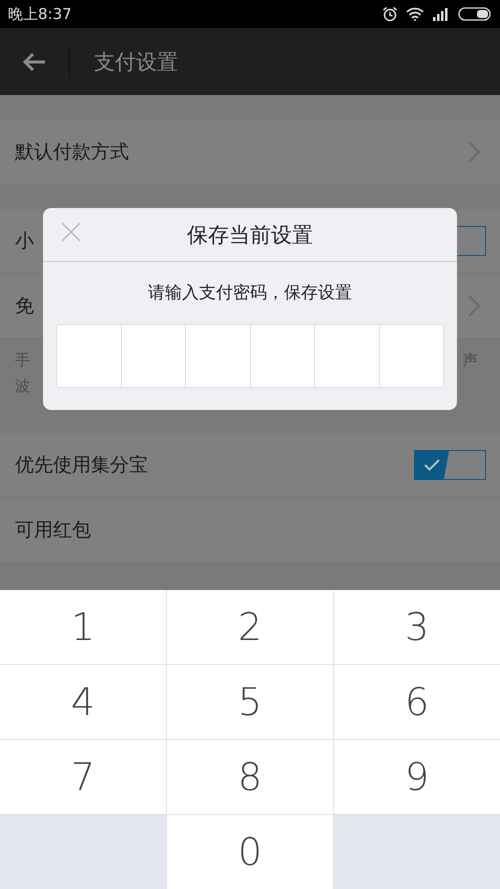  I want to click on keypad-key: 0, so click(250, 852).